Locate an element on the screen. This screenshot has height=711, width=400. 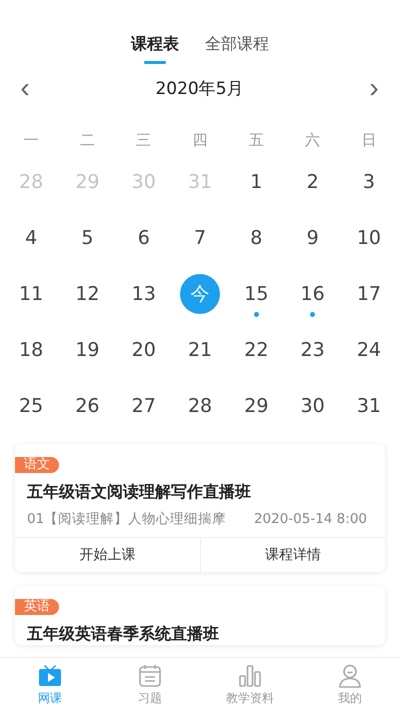
weekday-label: 五 is located at coordinates (256, 140).